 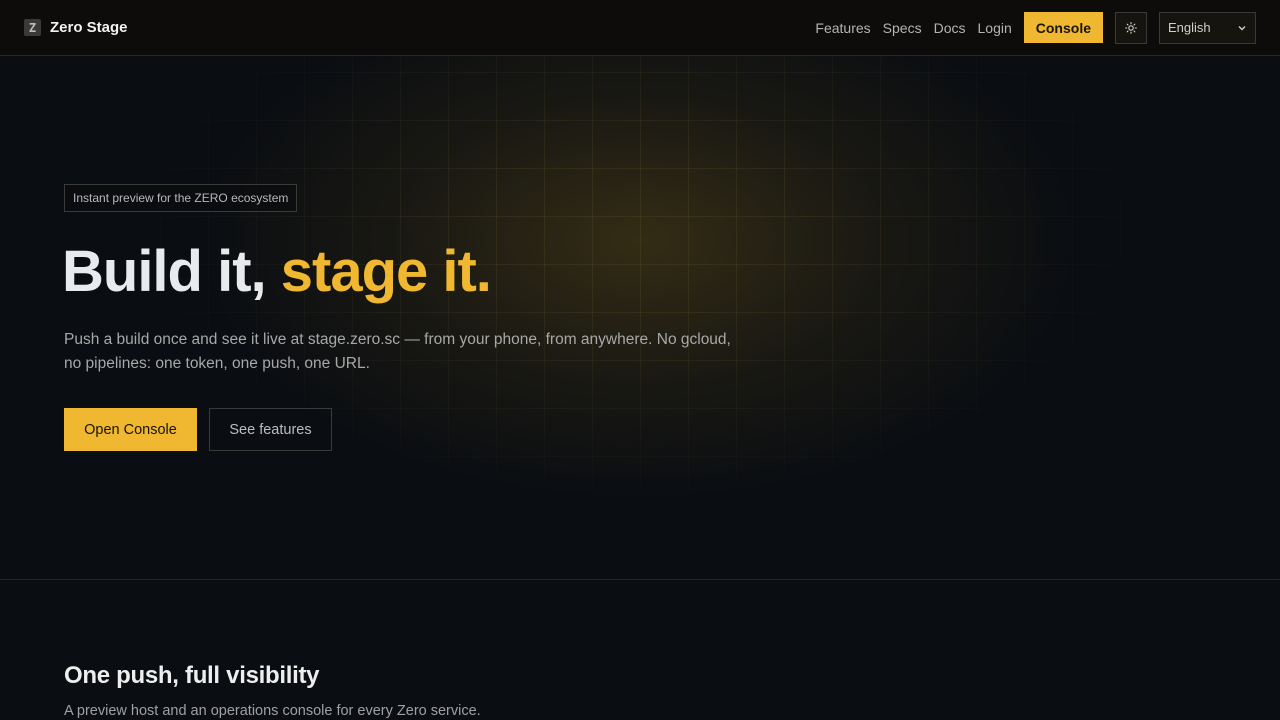 What do you see at coordinates (386, 271) in the screenshot?
I see `headline-part-2: stage it.` at bounding box center [386, 271].